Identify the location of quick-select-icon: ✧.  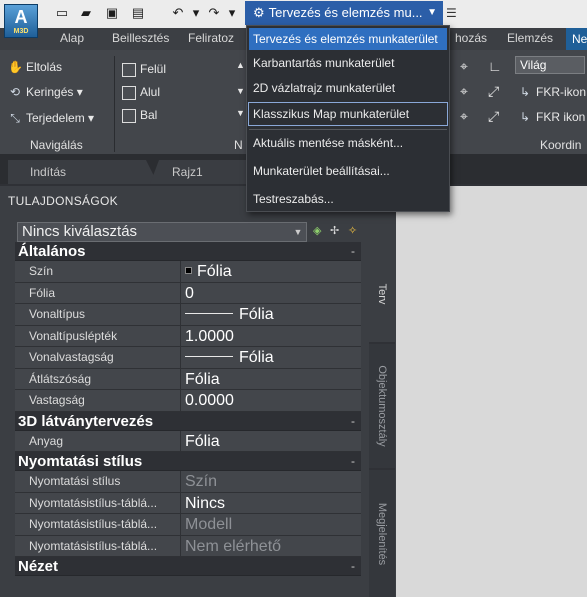
(352, 230).